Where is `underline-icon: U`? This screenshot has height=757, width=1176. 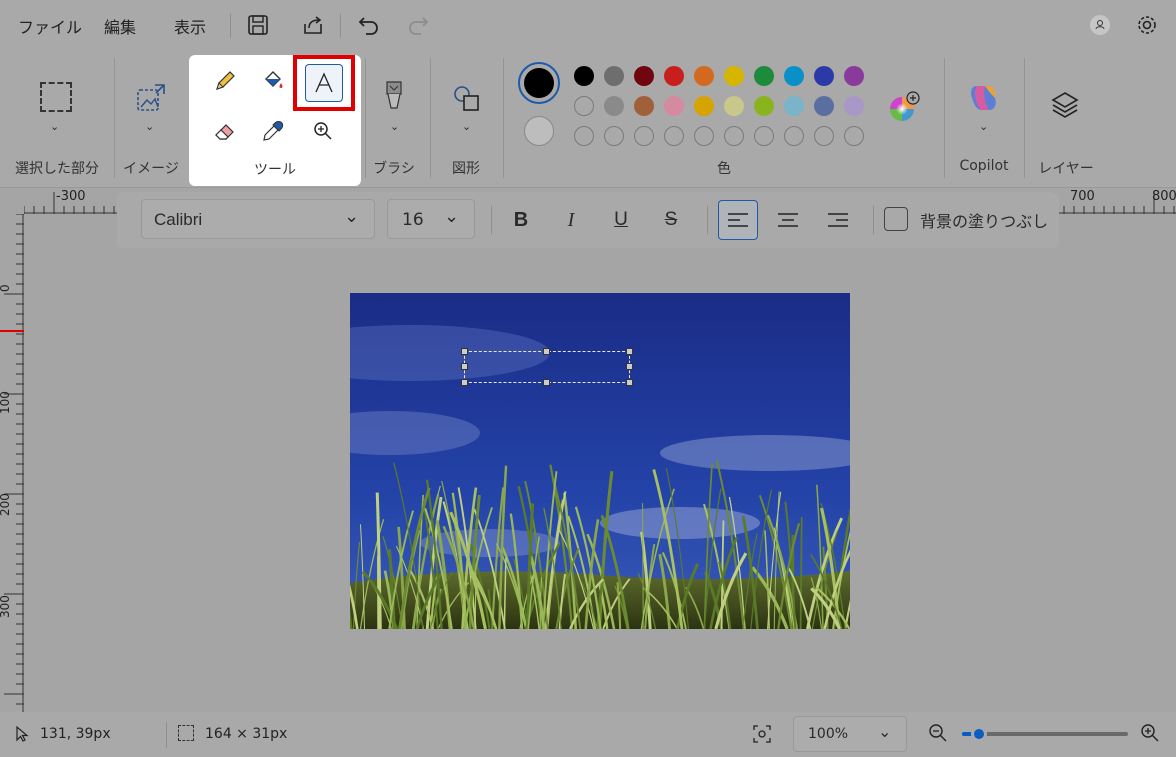 underline-icon: U is located at coordinates (621, 219).